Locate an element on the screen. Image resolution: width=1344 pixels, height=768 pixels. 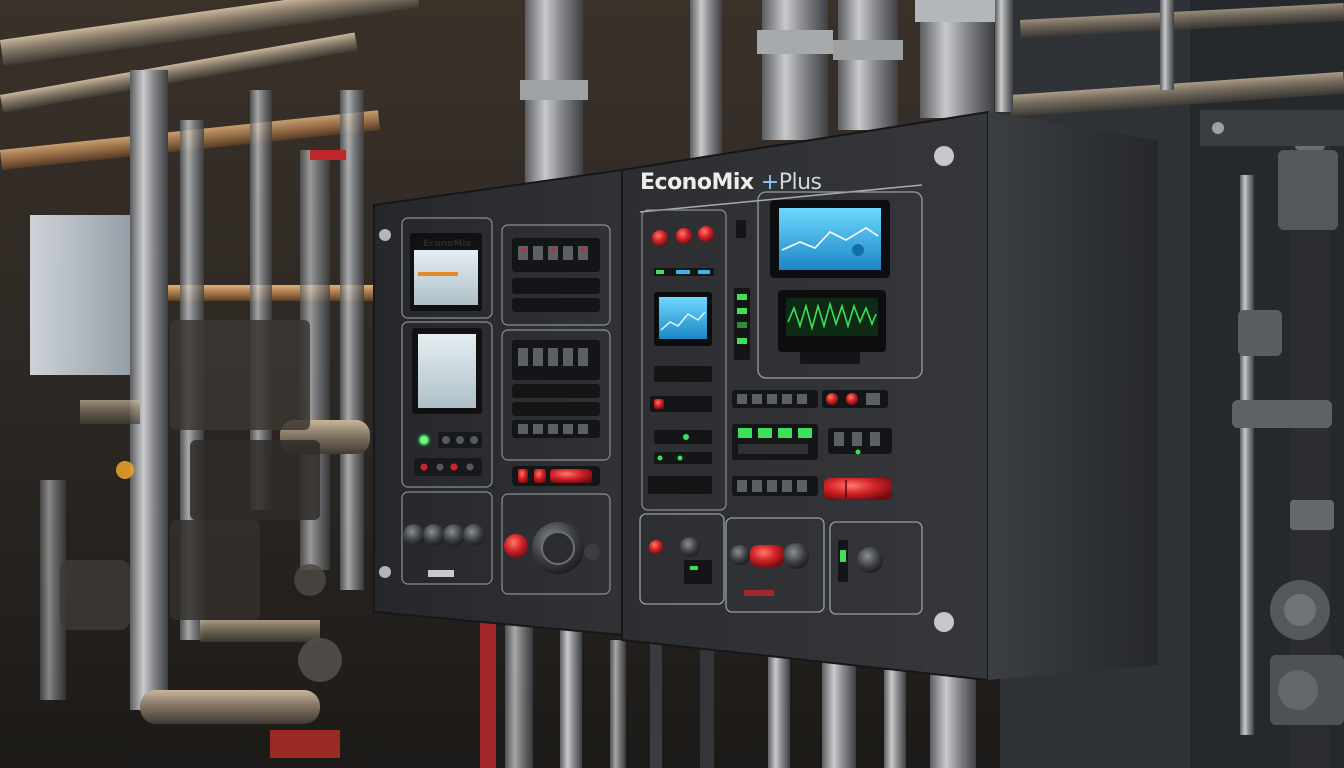
brand-logo: EconoMix +Plus is located at coordinates (731, 182).